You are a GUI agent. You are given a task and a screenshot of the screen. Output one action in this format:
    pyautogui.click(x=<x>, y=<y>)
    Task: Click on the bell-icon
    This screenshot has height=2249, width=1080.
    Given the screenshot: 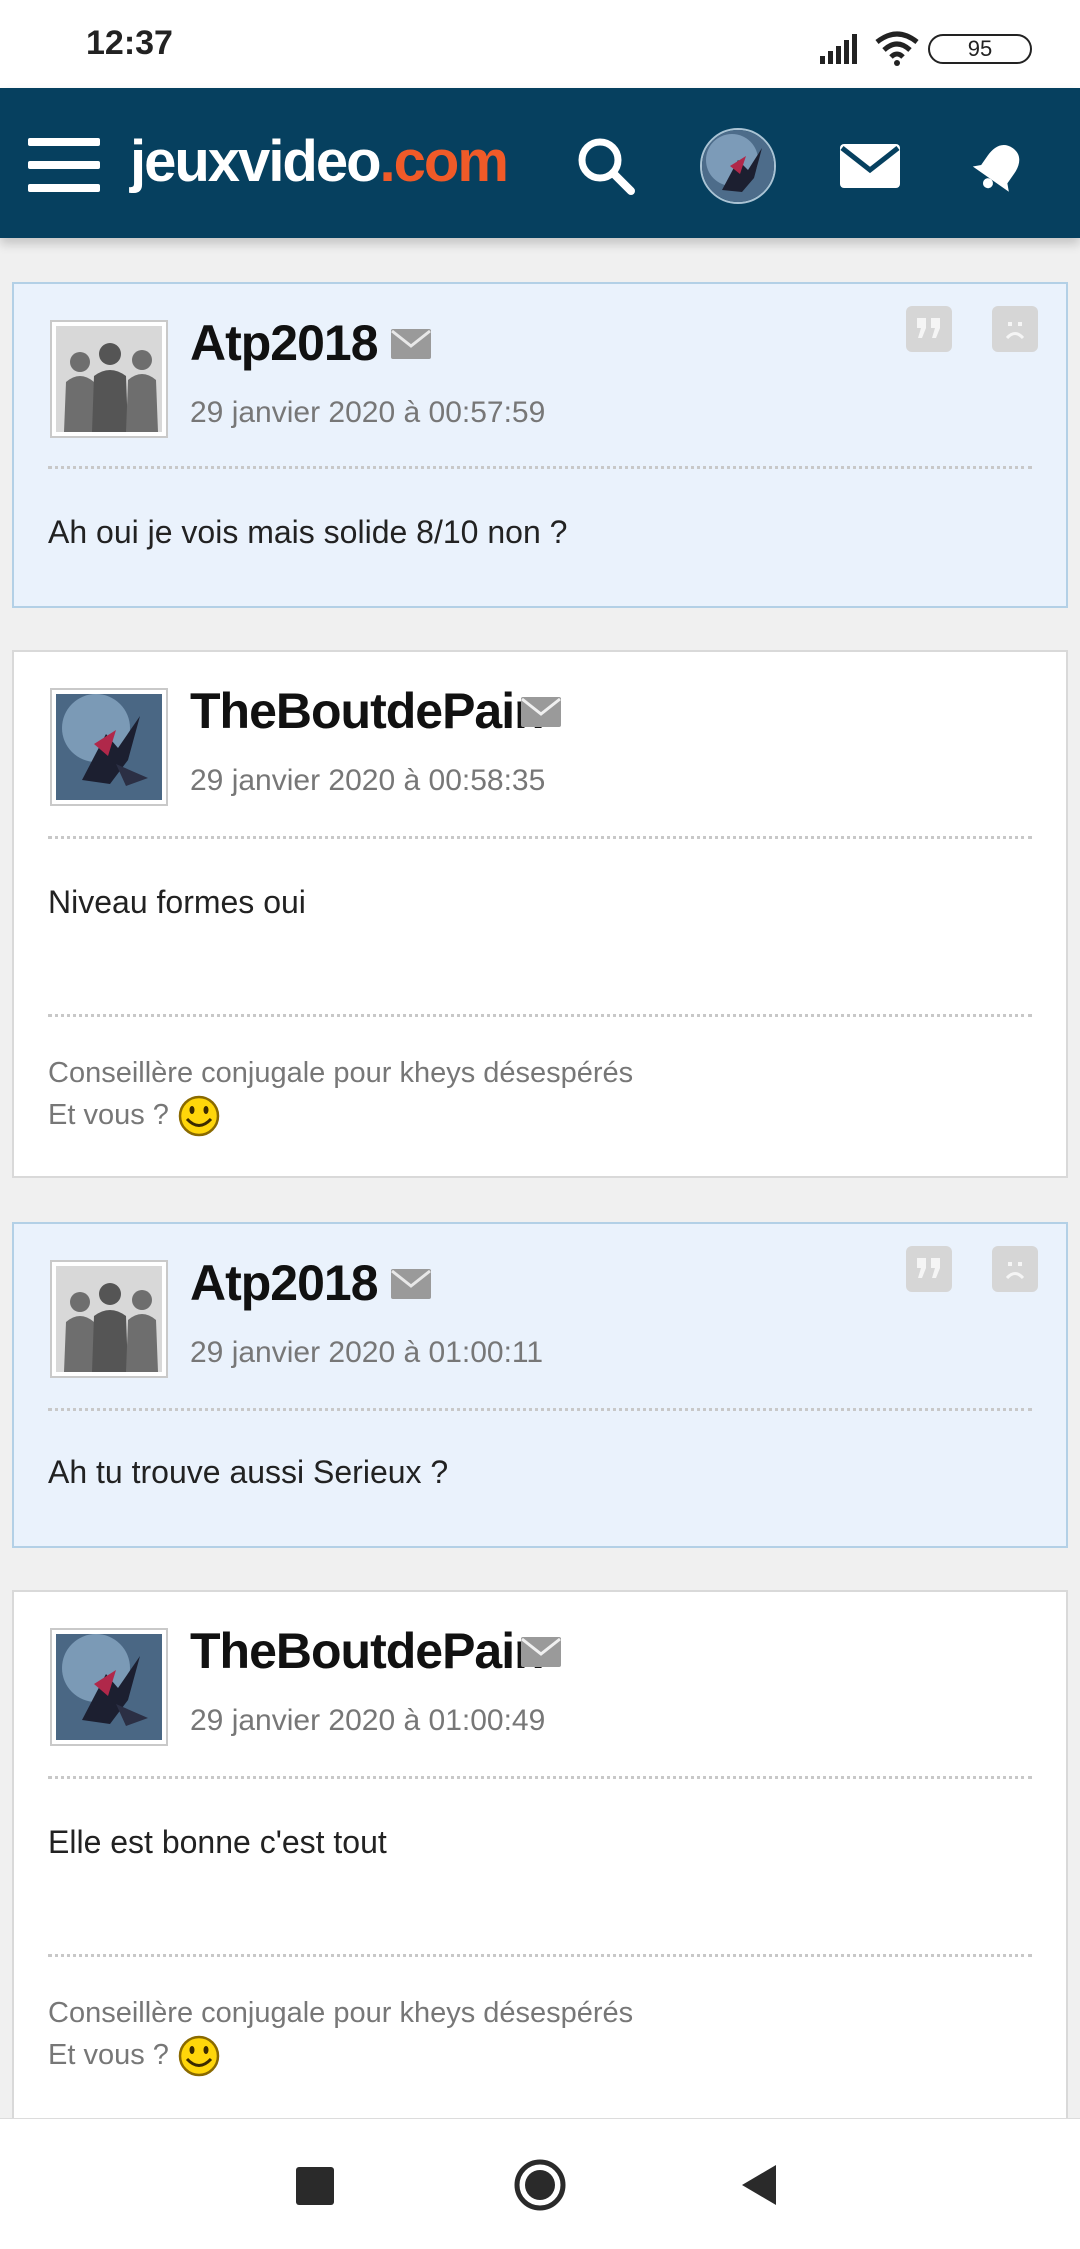 What is the action you would take?
    pyautogui.click(x=996, y=168)
    